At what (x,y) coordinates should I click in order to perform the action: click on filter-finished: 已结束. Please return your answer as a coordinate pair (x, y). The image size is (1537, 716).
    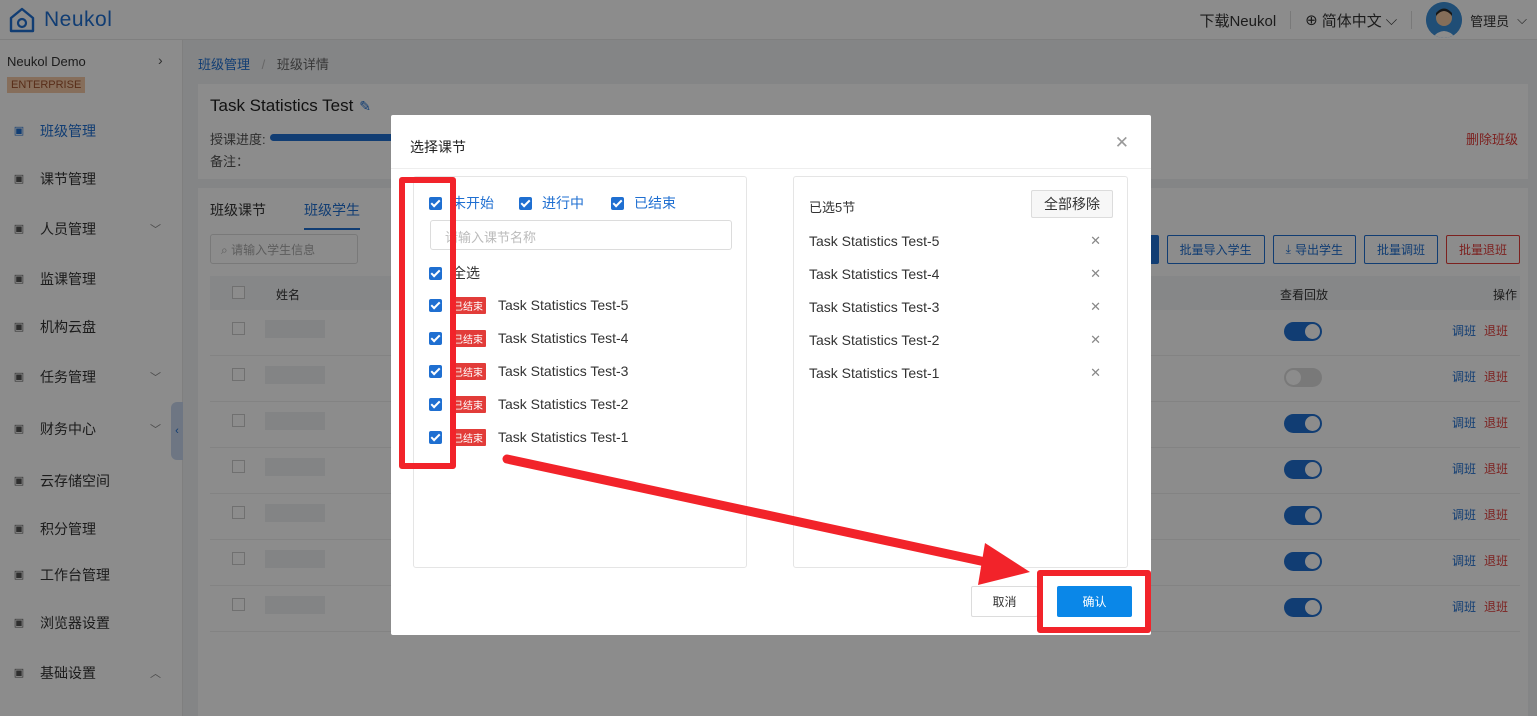
    Looking at the image, I should click on (643, 203).